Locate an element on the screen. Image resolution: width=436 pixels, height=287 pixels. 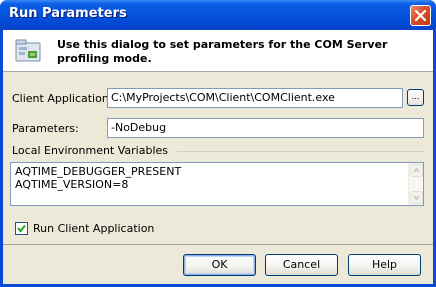
chevron-up-icon is located at coordinates (416, 170).